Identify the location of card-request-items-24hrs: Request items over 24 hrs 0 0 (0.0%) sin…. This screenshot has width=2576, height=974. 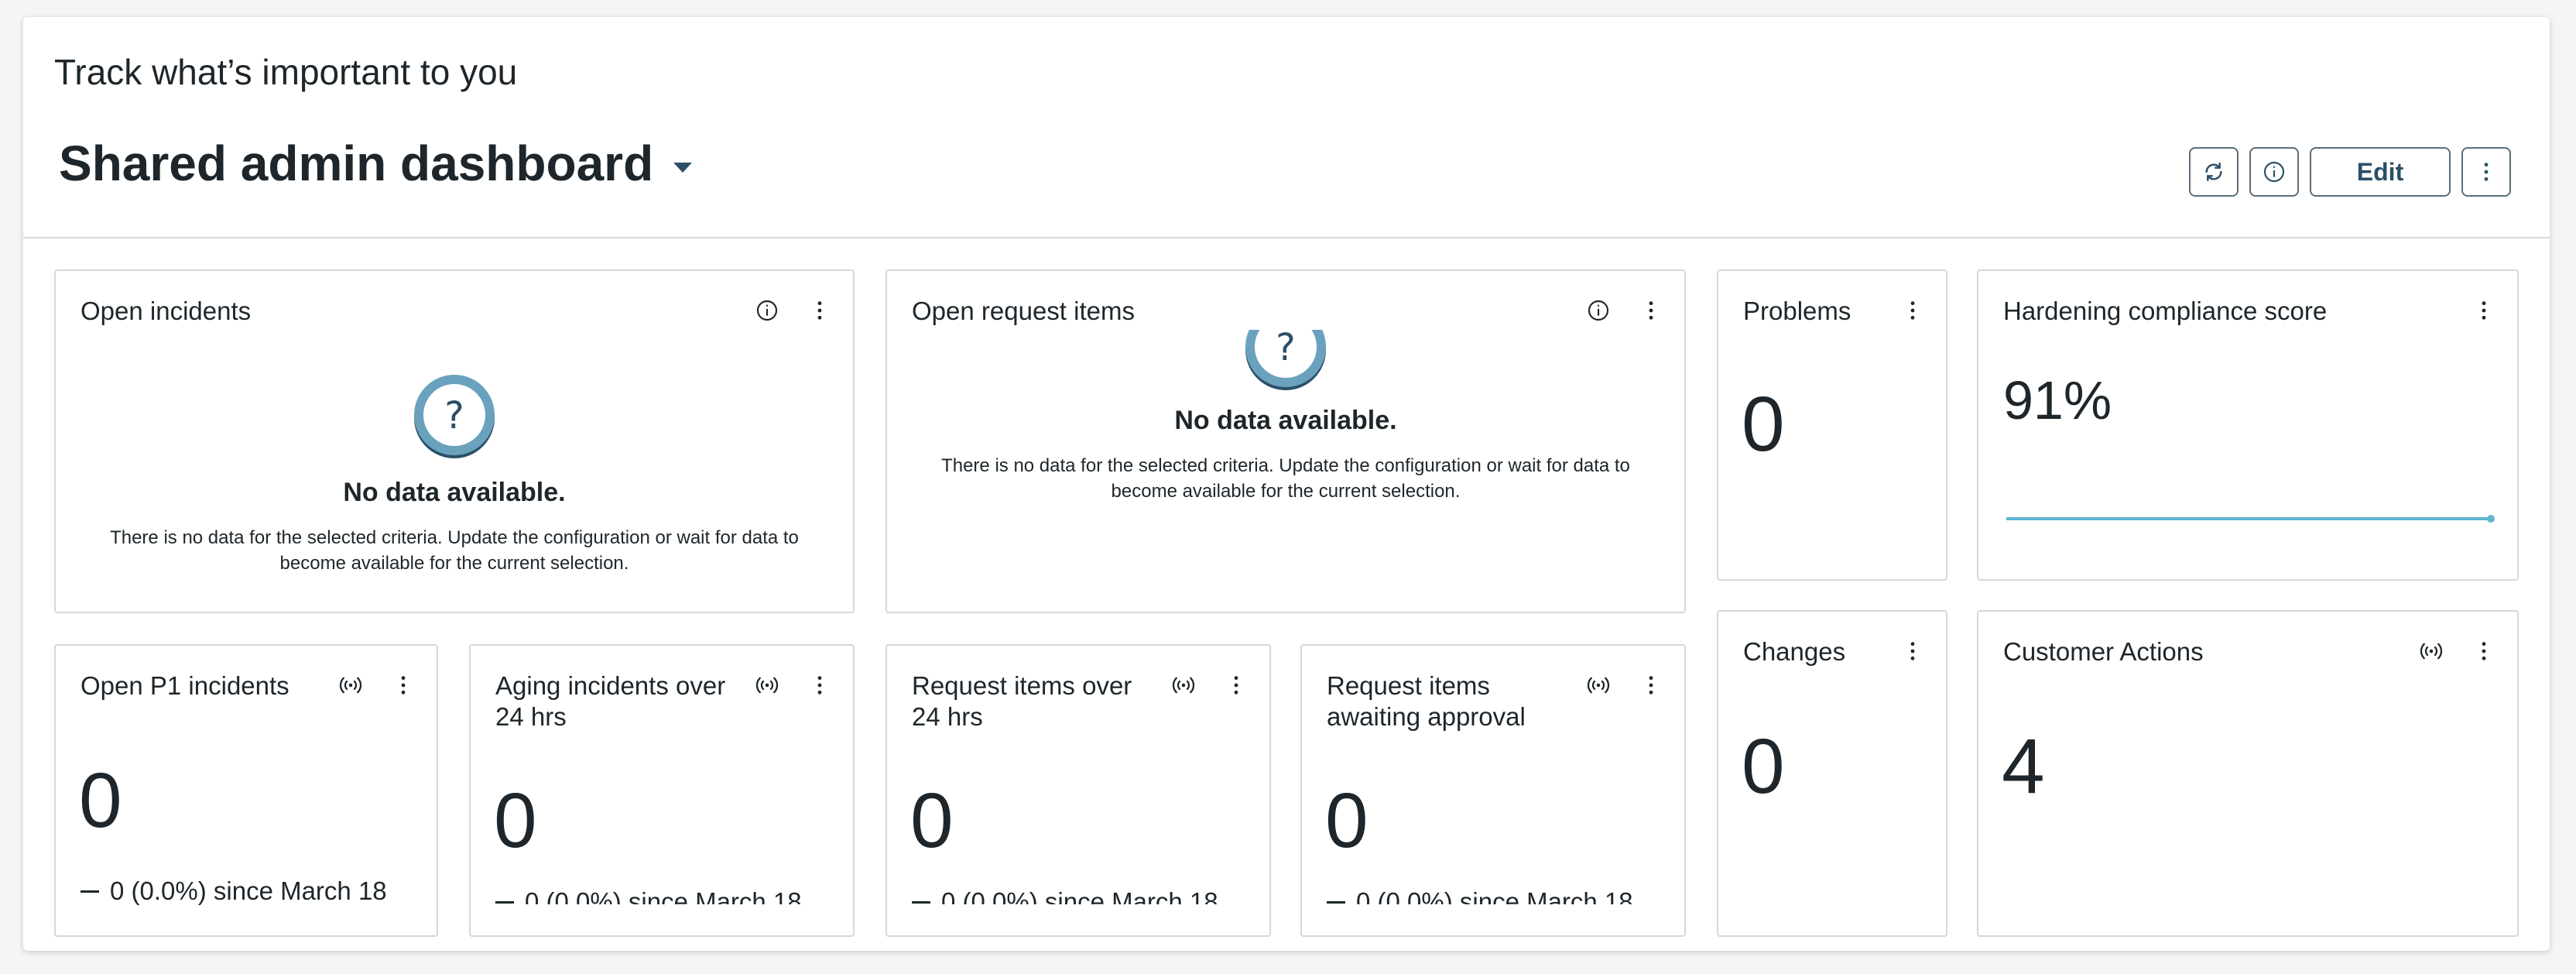
(1078, 790).